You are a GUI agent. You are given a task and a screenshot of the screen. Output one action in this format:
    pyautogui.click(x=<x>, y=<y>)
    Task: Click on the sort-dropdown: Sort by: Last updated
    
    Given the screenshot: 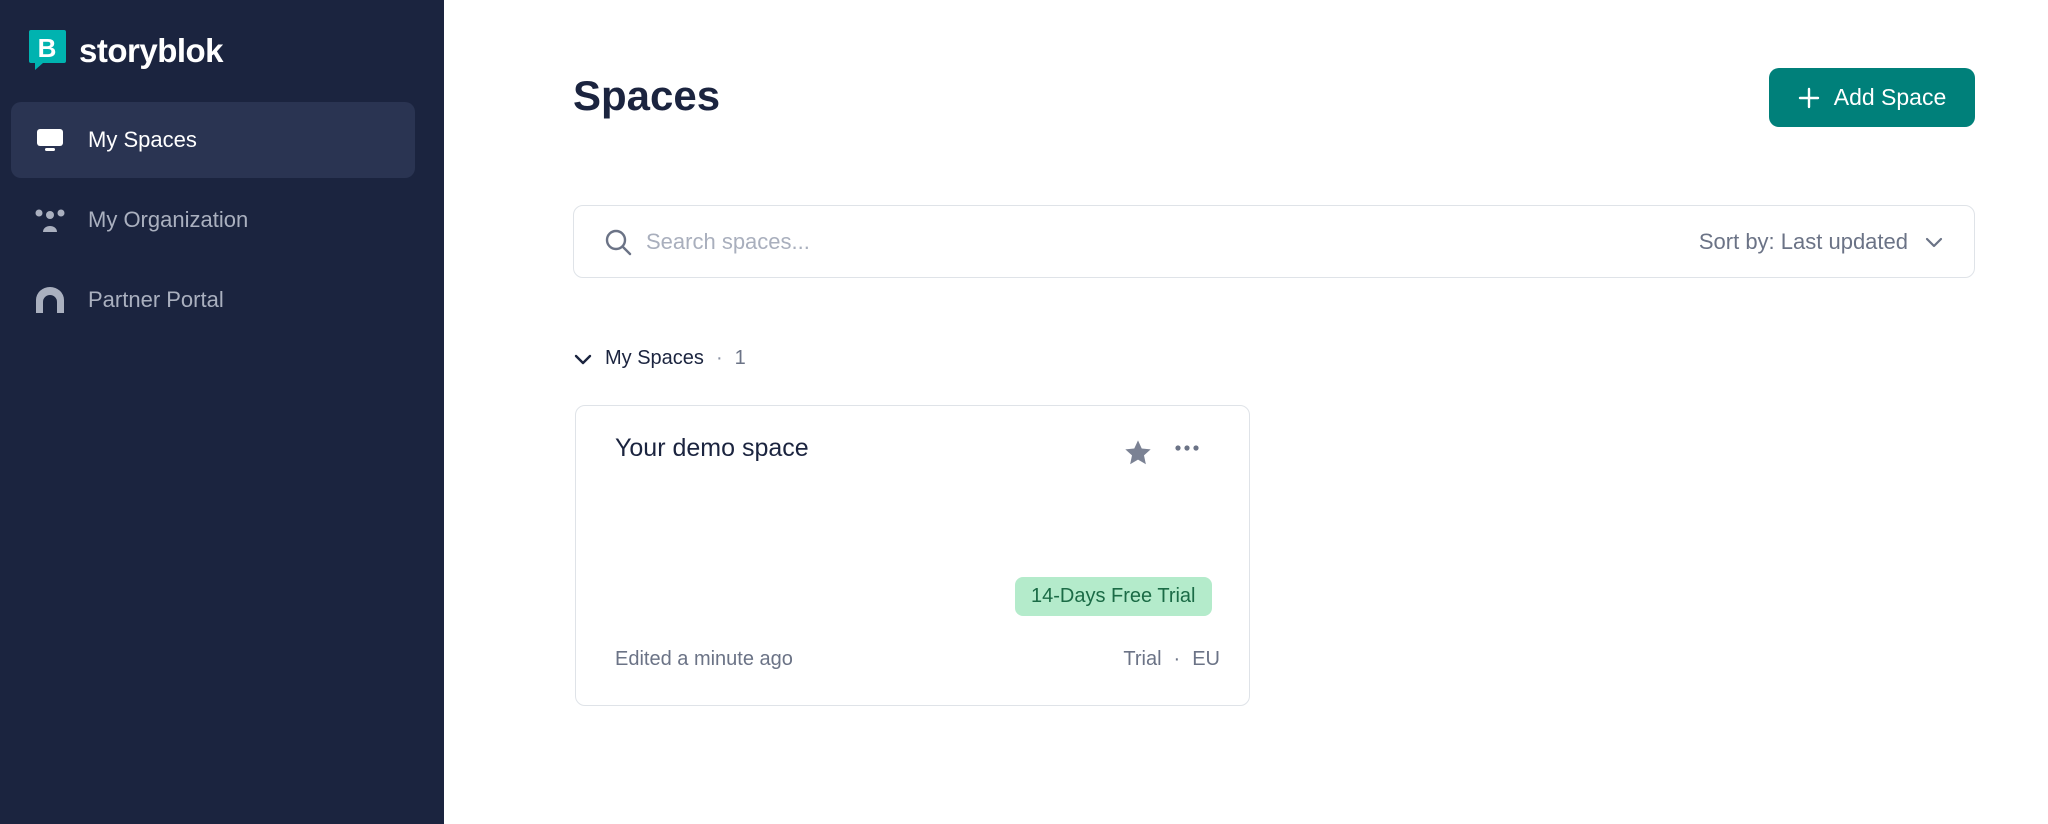 What is the action you would take?
    pyautogui.click(x=1821, y=241)
    